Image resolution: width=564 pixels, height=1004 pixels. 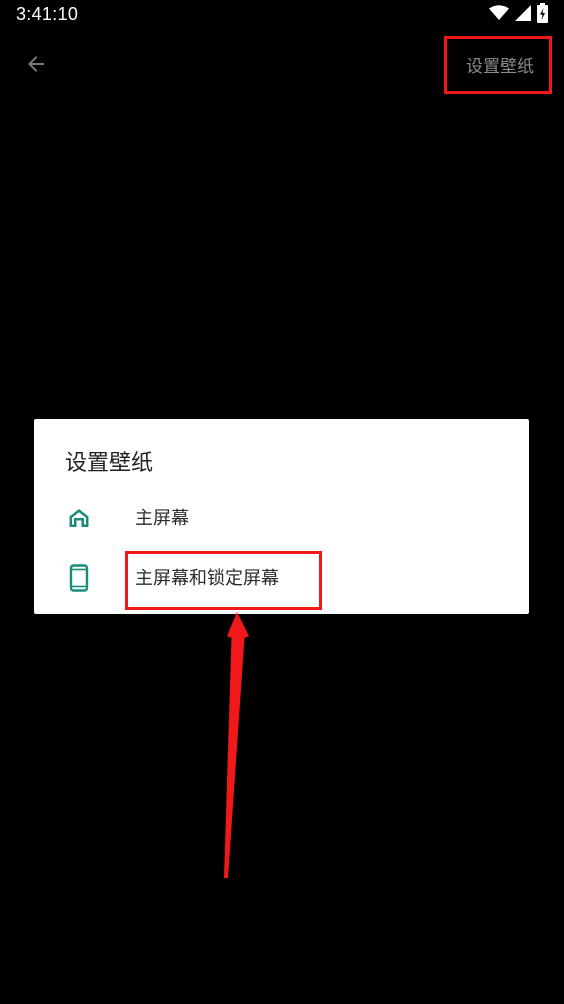 I want to click on option-label-home-screen: 主屏幕, so click(x=162, y=518).